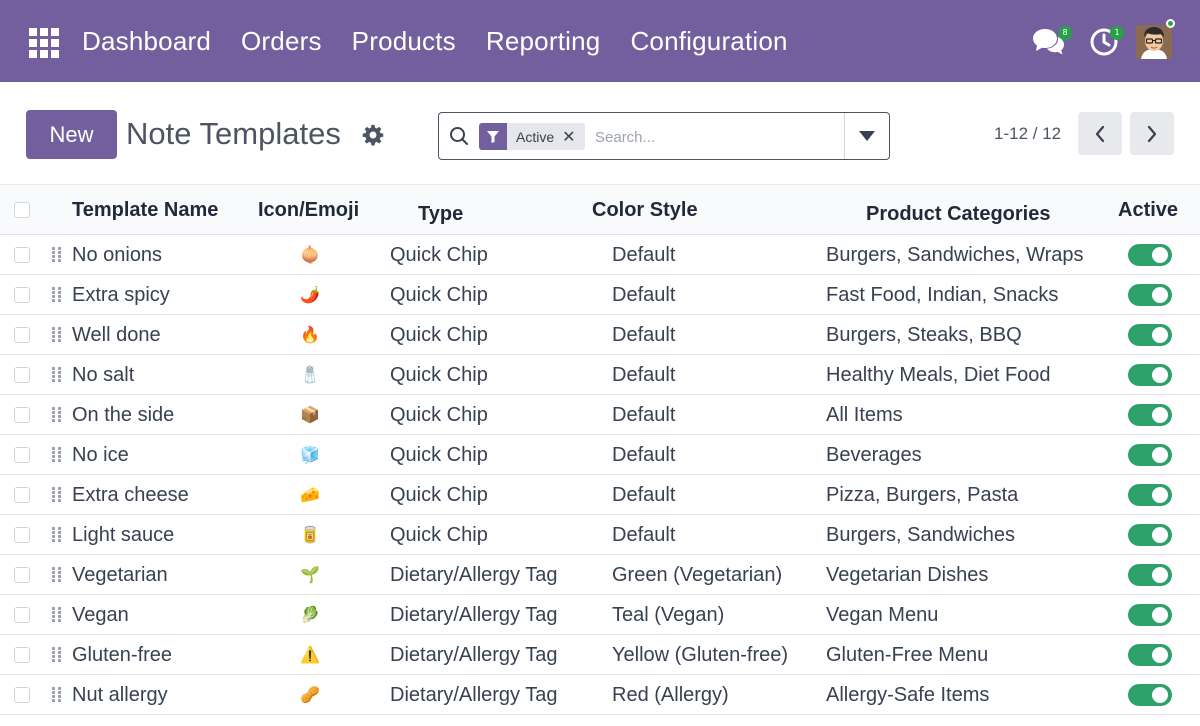 This screenshot has width=1200, height=726. What do you see at coordinates (281, 41) in the screenshot?
I see `menu-orders: Orders` at bounding box center [281, 41].